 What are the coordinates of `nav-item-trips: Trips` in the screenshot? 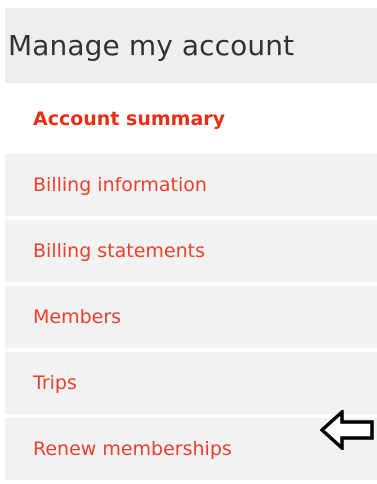 It's located at (191, 383).